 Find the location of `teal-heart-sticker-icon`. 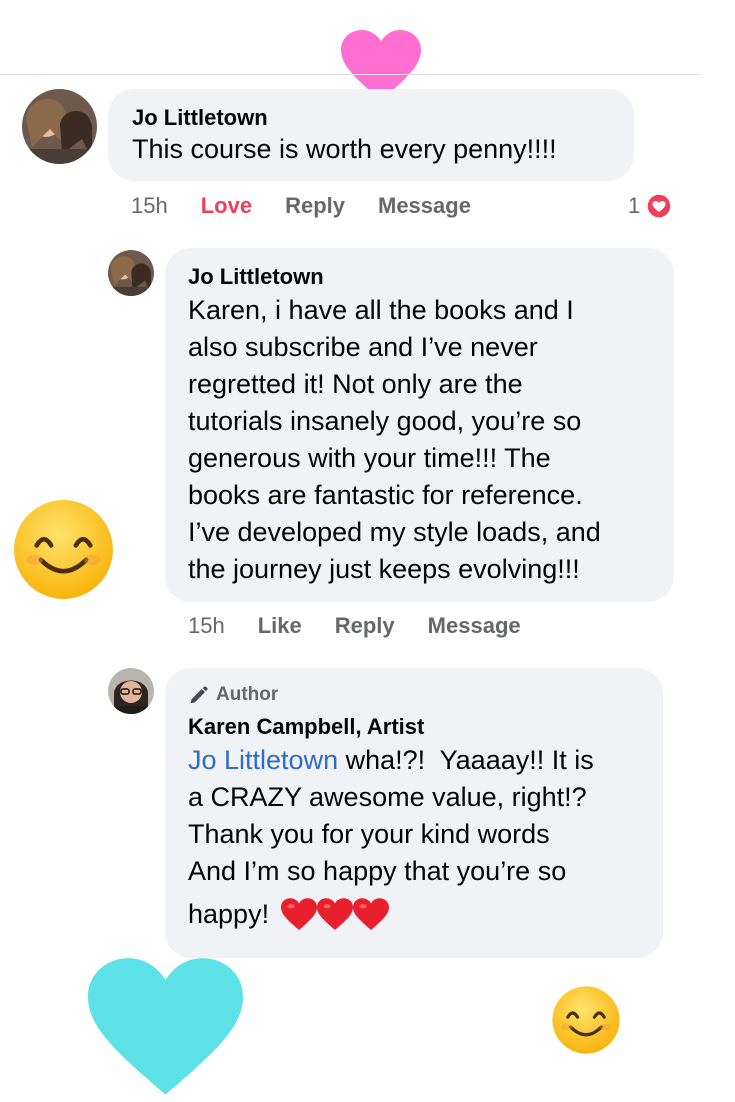

teal-heart-sticker-icon is located at coordinates (165, 1026).